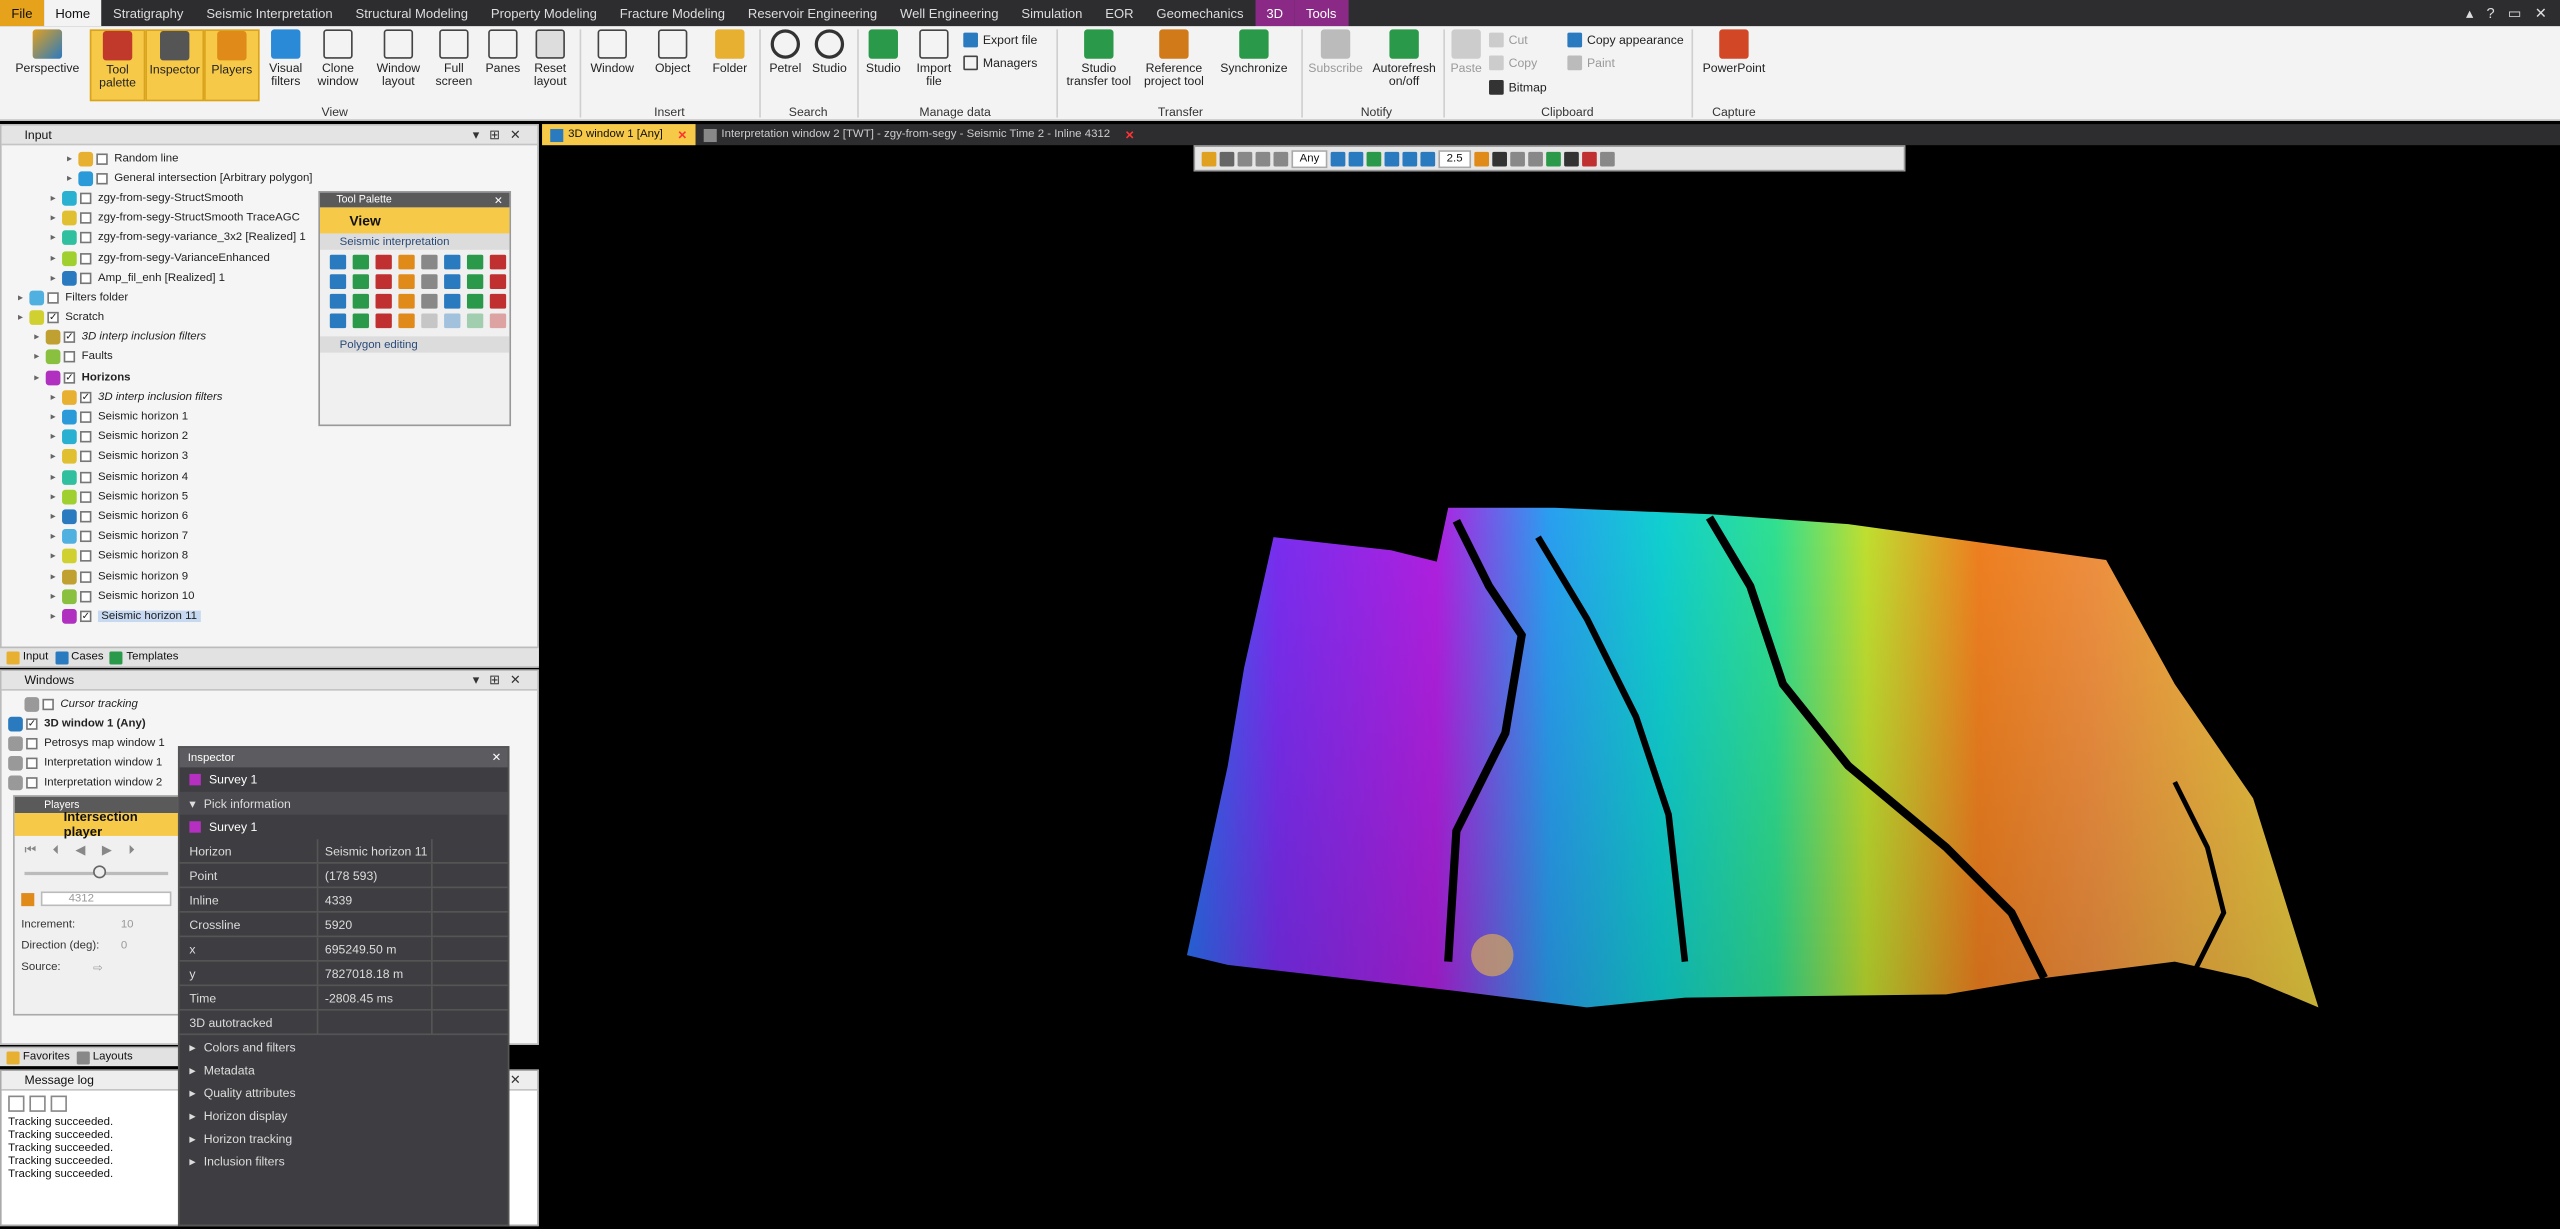 Image resolution: width=2560 pixels, height=1229 pixels. I want to click on legend-icon, so click(1553, 158).